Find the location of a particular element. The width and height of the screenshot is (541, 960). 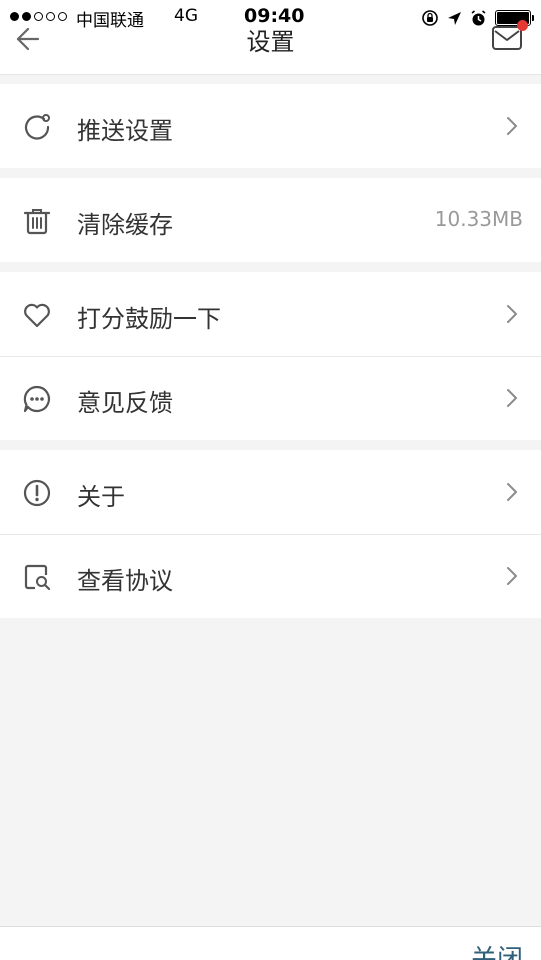

feedback-item: 意见反馈 is located at coordinates (270, 398).